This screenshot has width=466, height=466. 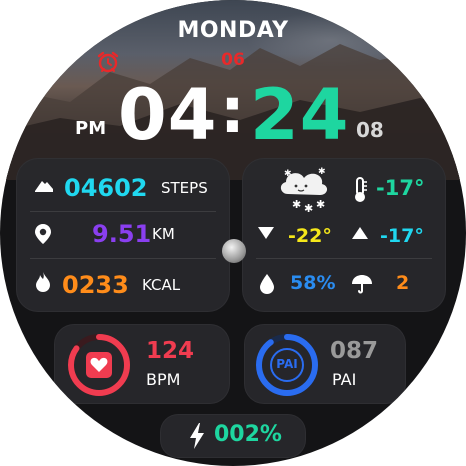 I want to click on lightning-bolt-icon, so click(x=197, y=436).